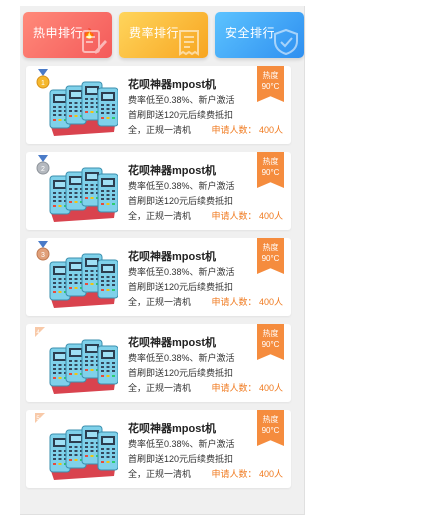 This screenshot has width=448, height=519. Describe the element at coordinates (58, 33) in the screenshot. I see `tab-hot-label: 热申排行` at that location.